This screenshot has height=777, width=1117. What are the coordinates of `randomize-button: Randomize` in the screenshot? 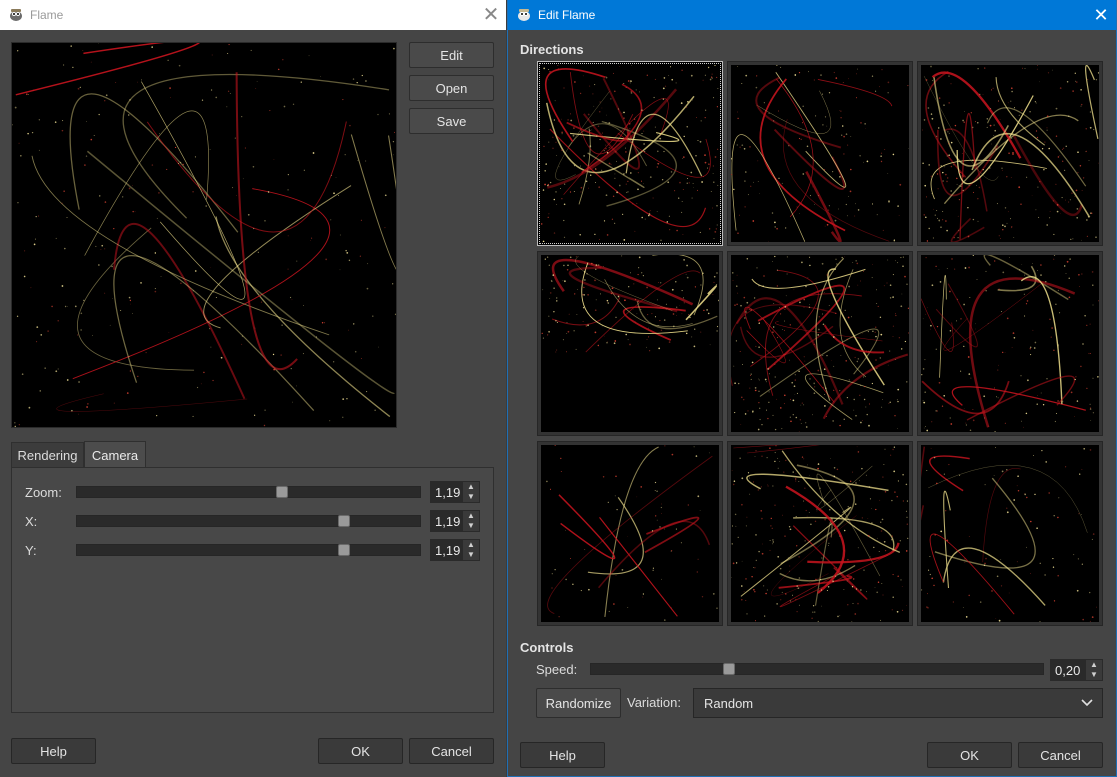 It's located at (578, 703).